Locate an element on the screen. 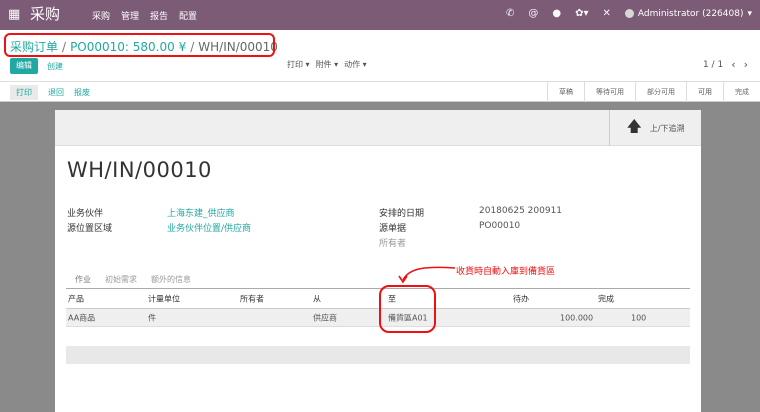 This screenshot has width=760, height=412. attachment-dropdown: 附件 ▾ is located at coordinates (327, 64).